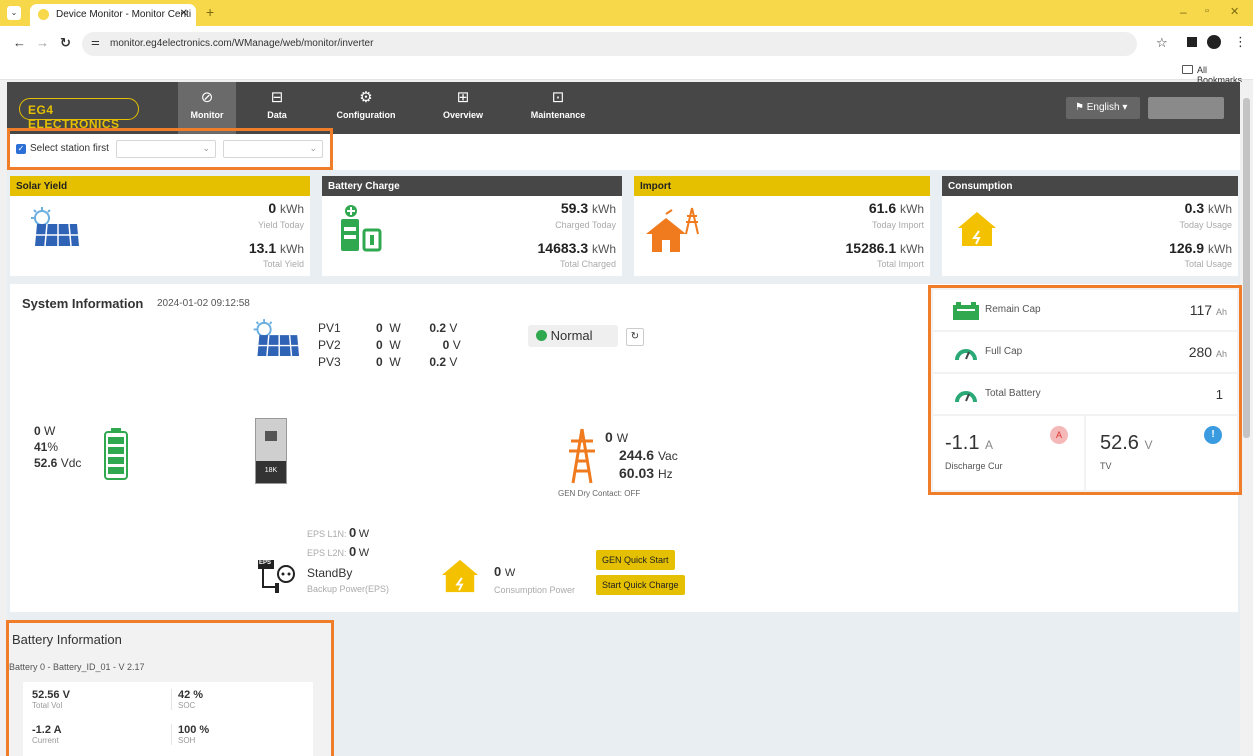  Describe the element at coordinates (379, 345) in the screenshot. I see `pv-power: 0` at that location.